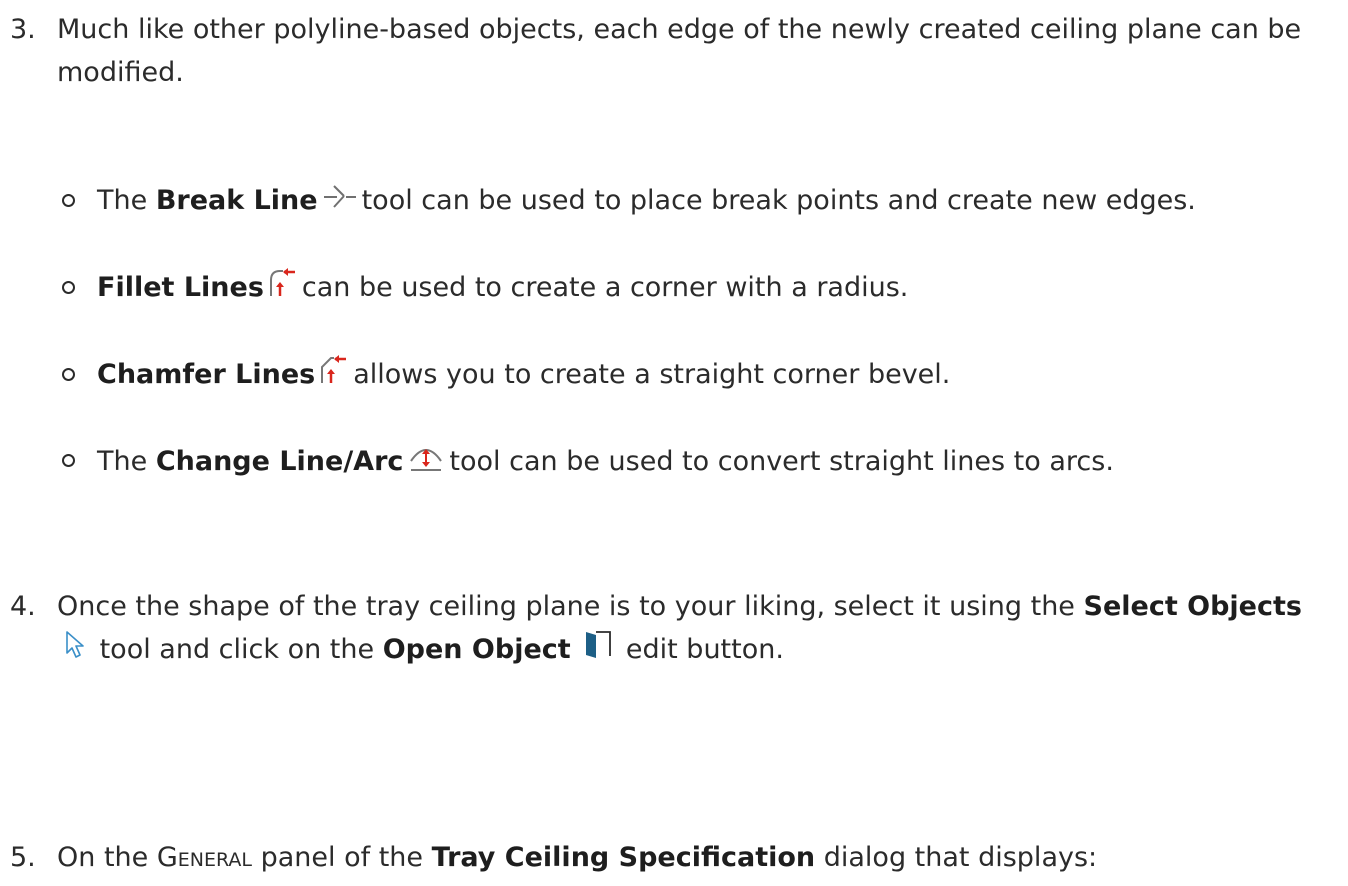  Describe the element at coordinates (23, 606) in the screenshot. I see `step-number: 4.` at that location.